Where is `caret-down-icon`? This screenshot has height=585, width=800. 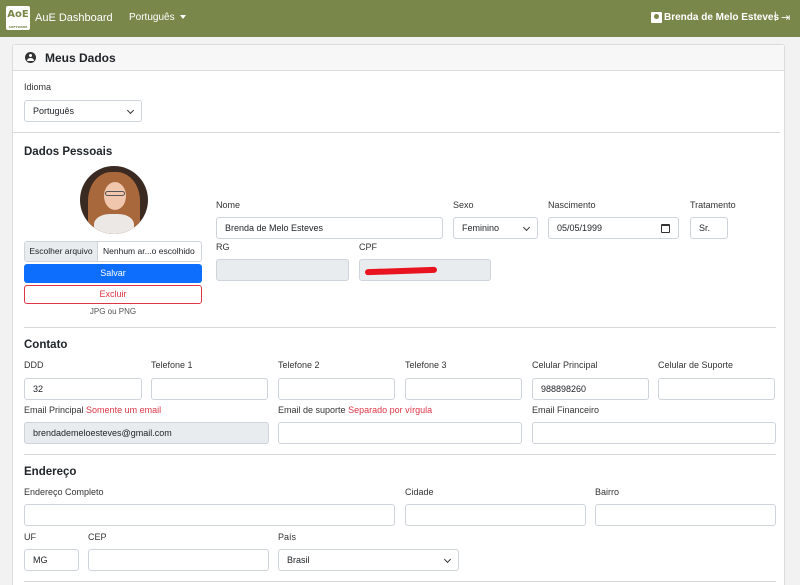 caret-down-icon is located at coordinates (182, 17).